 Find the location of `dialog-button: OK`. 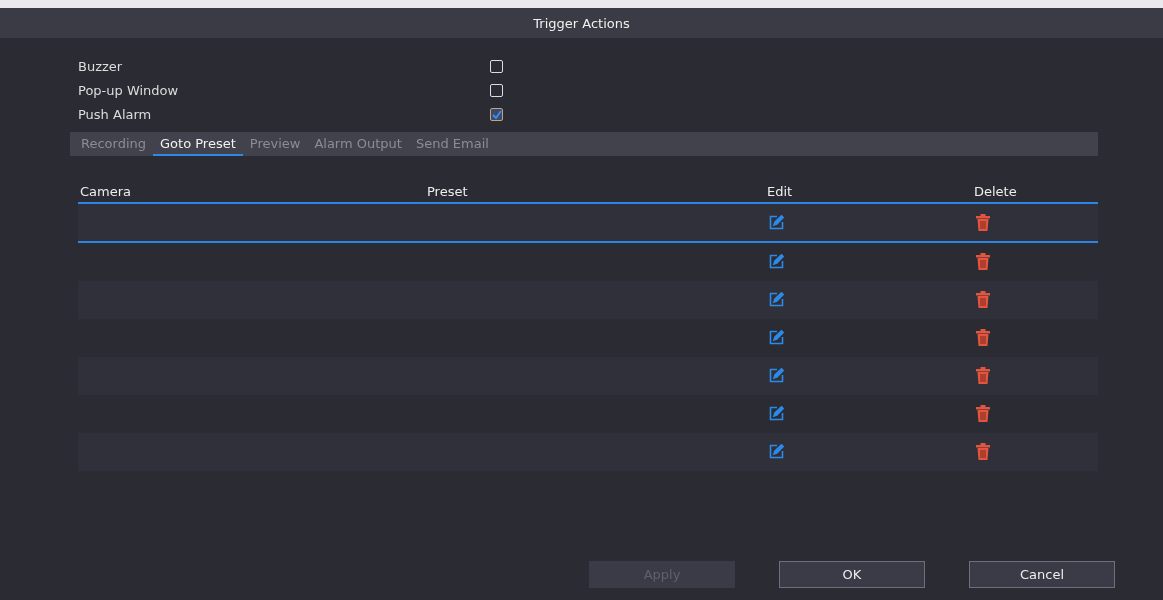

dialog-button: OK is located at coordinates (852, 574).